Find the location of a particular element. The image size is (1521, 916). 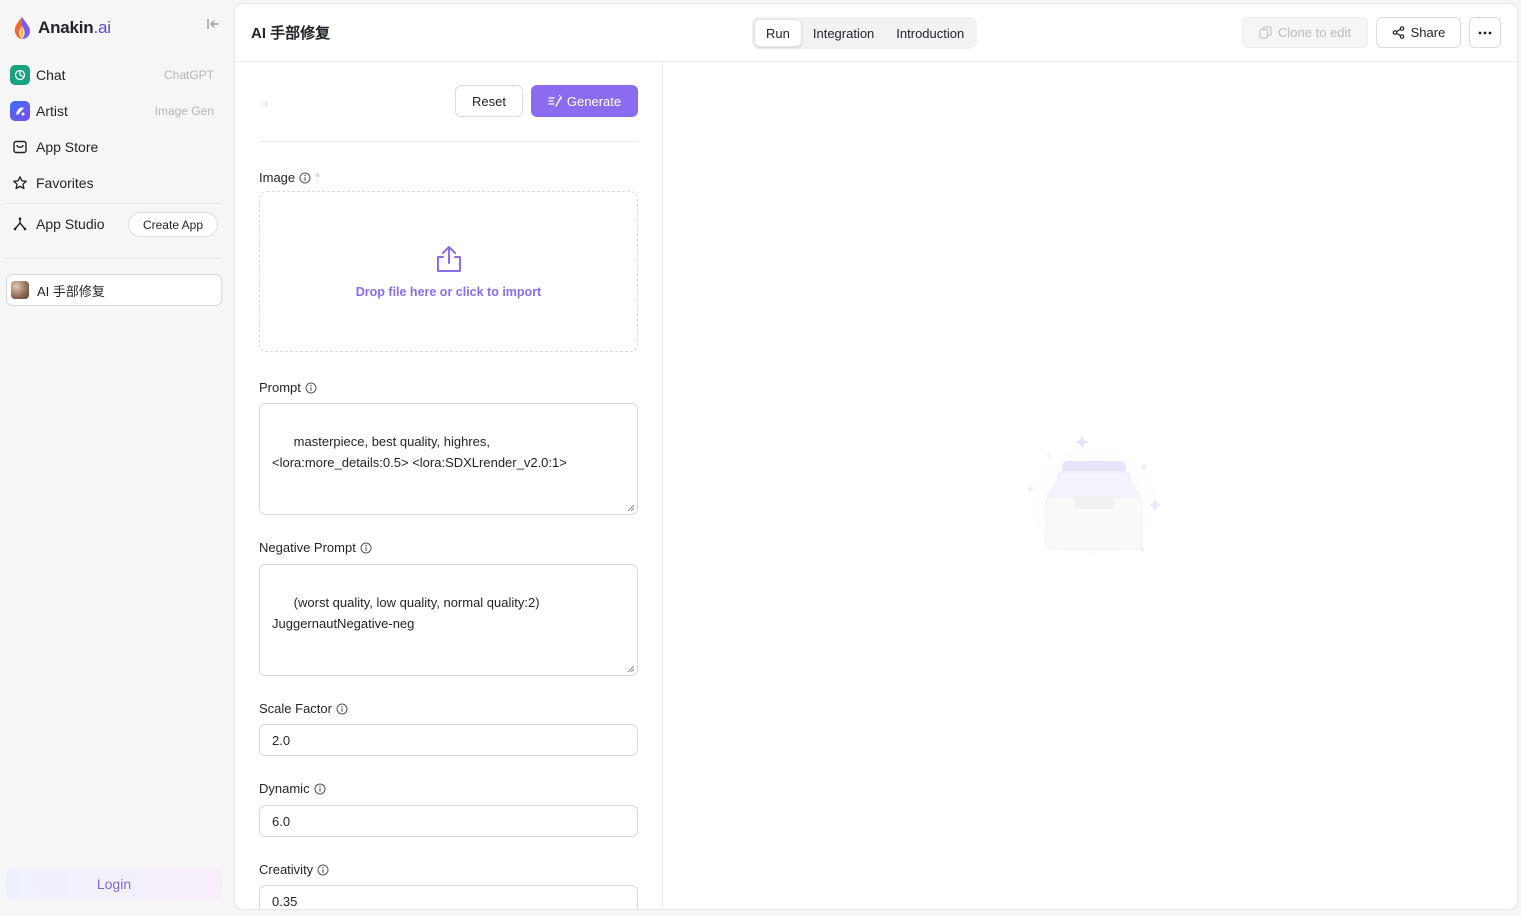

sidebar-item-label: App Studio is located at coordinates (70, 224).